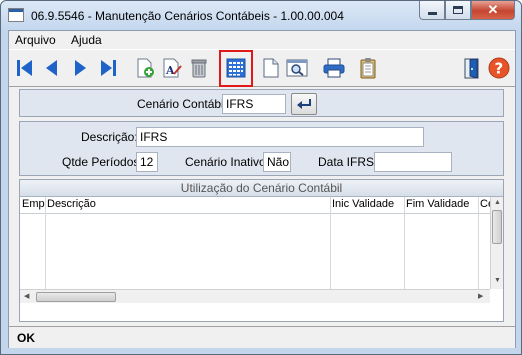 The image size is (522, 355). Describe the element at coordinates (432, 10) in the screenshot. I see `minimize-button` at that location.